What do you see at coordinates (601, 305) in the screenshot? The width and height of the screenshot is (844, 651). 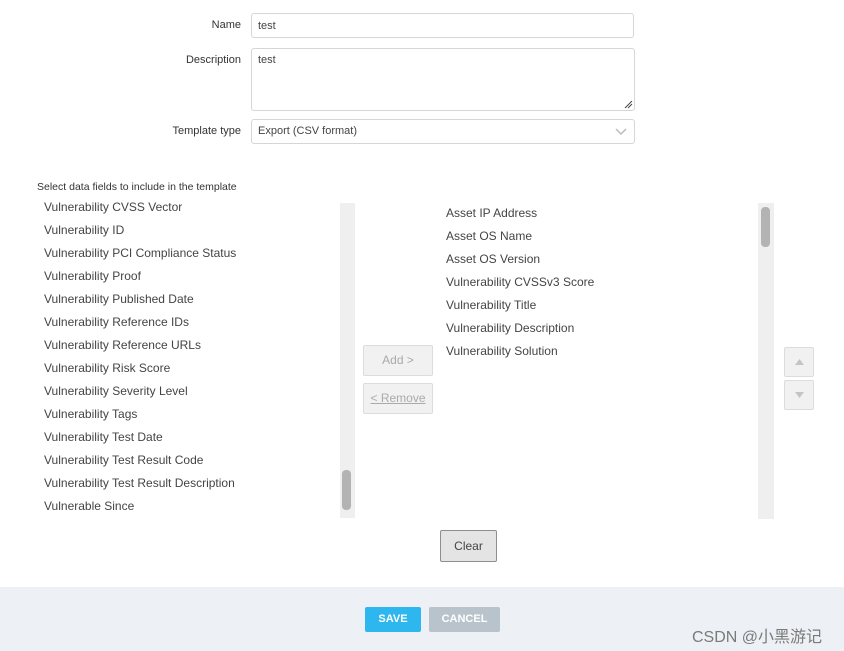 I see `list-item: Vulnerability Title` at bounding box center [601, 305].